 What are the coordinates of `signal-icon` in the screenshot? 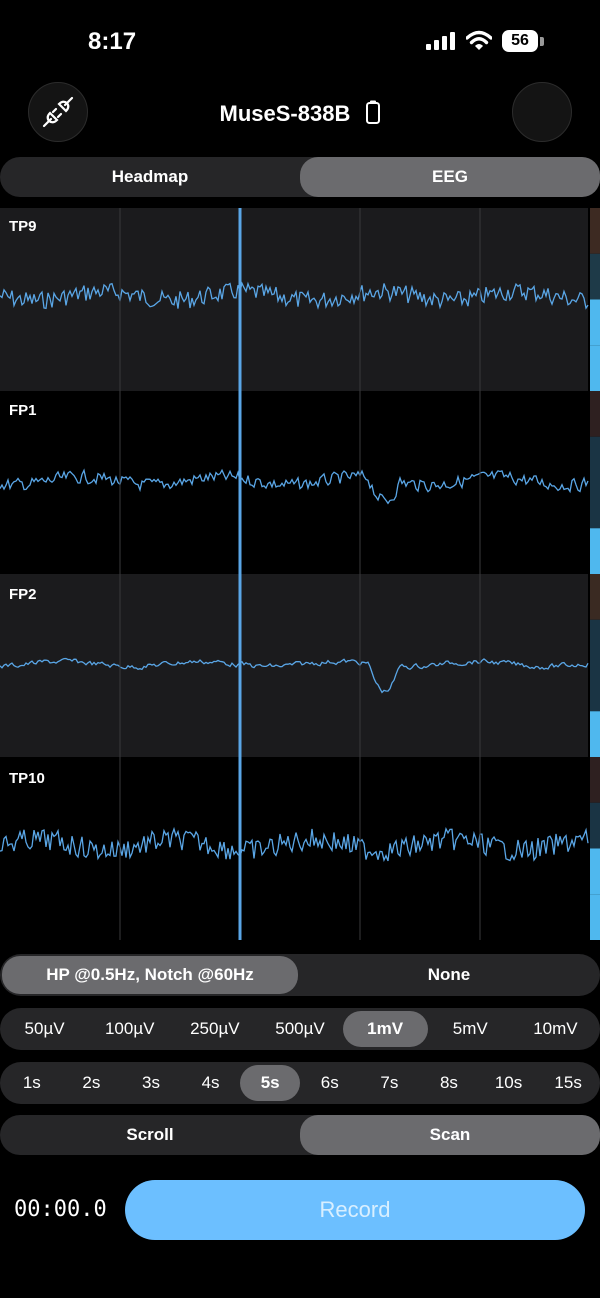 It's located at (440, 41).